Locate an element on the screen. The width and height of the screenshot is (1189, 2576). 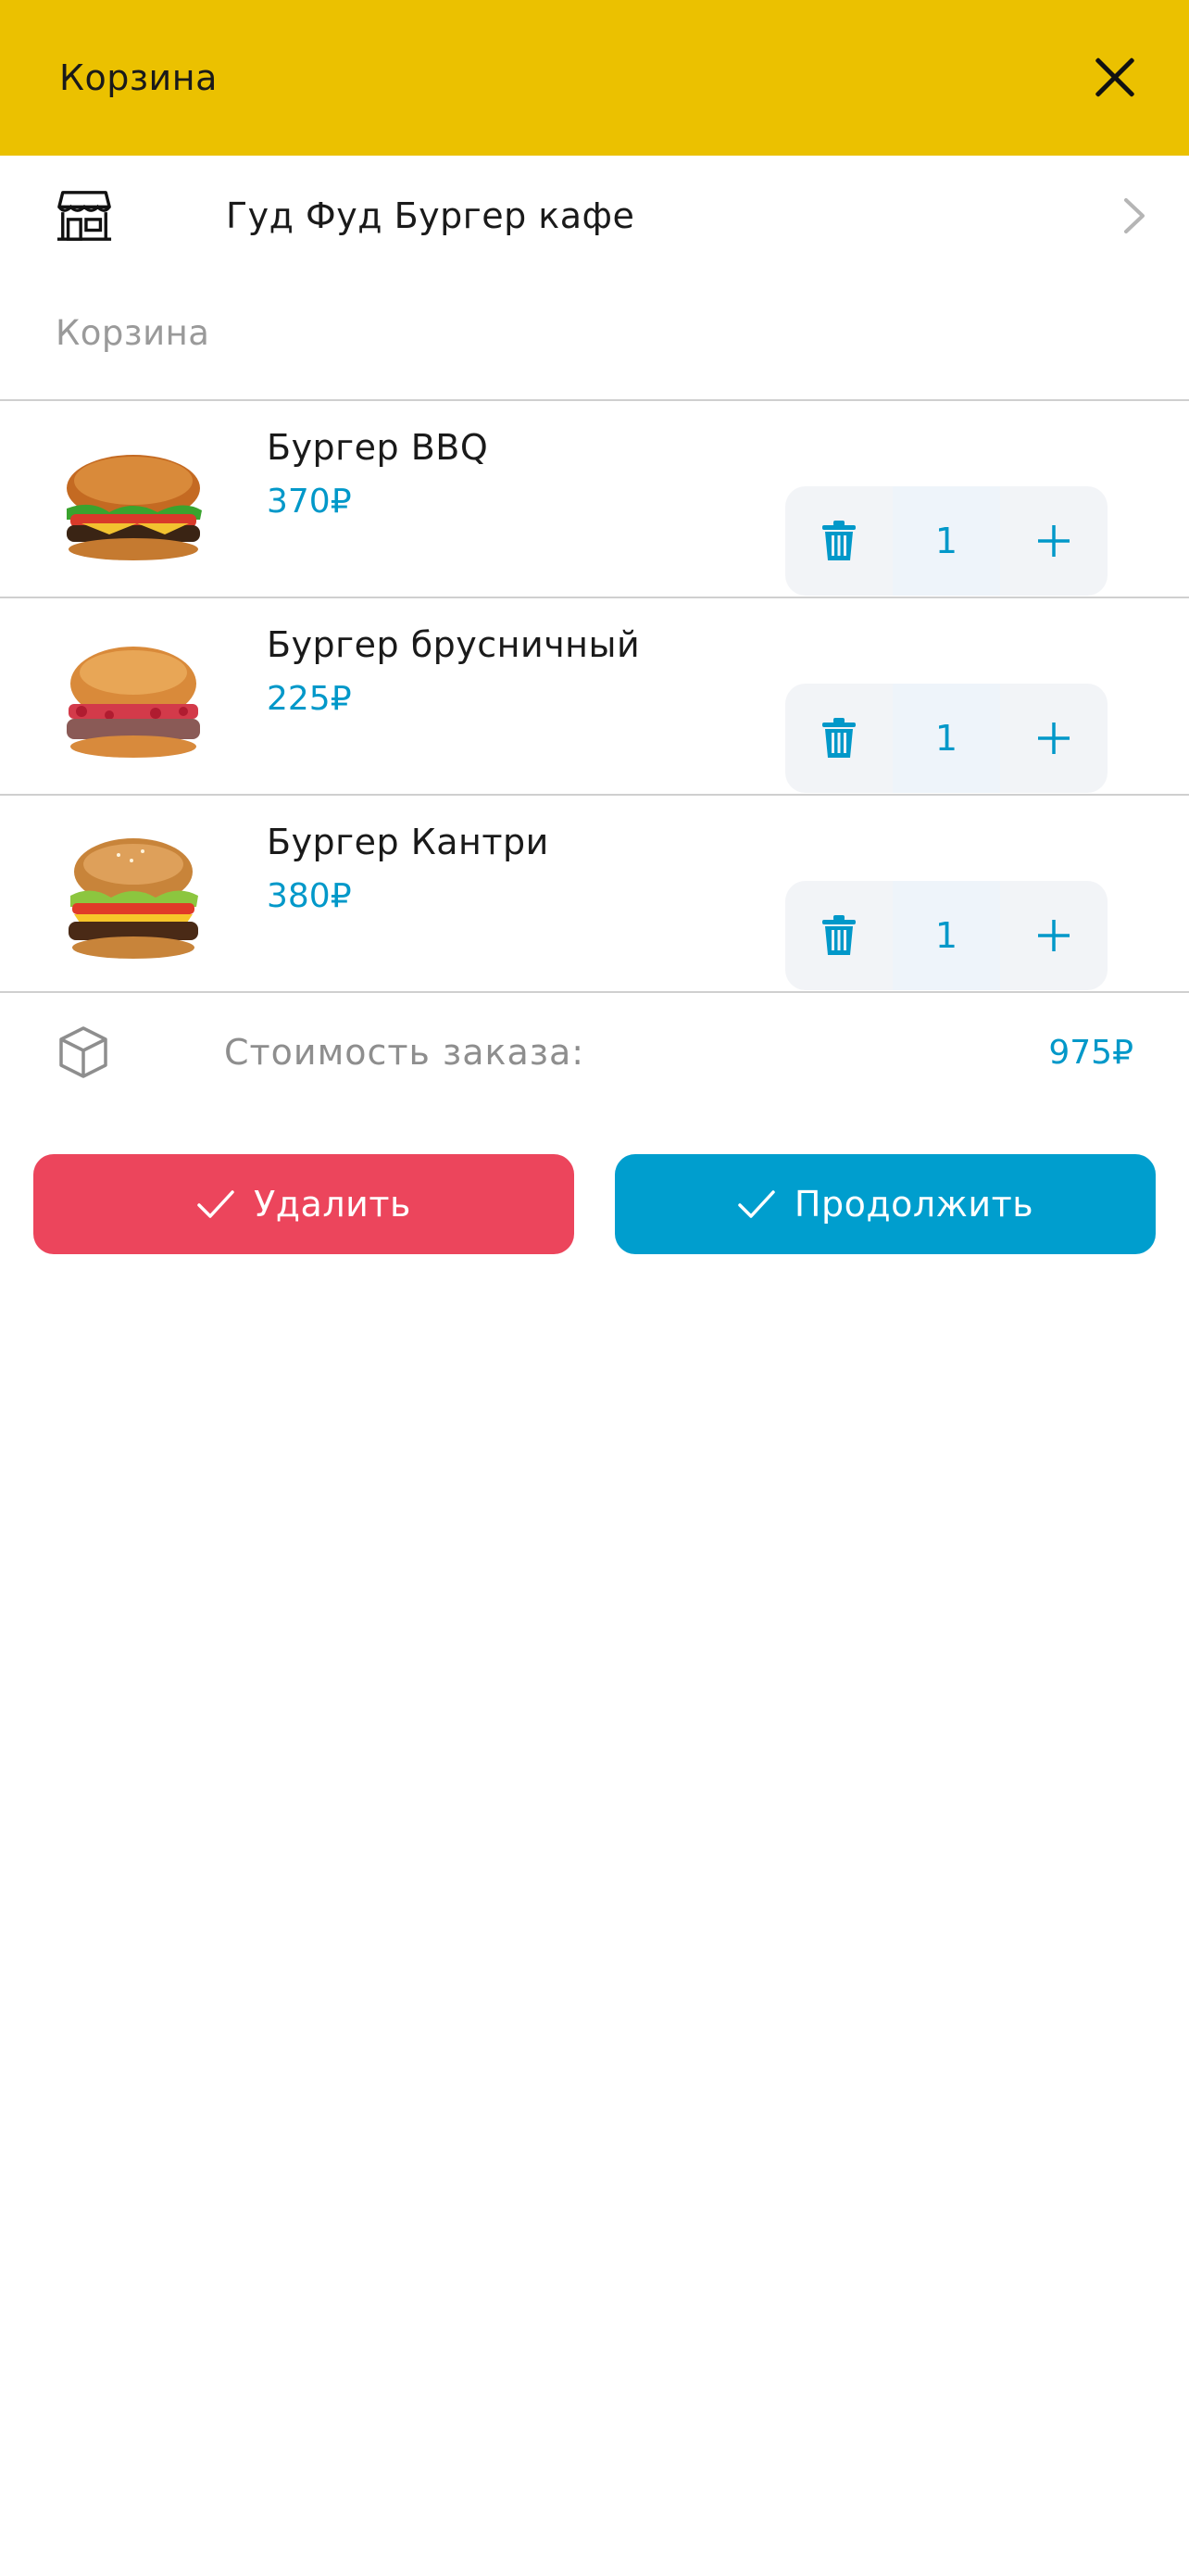
burger-country-image is located at coordinates (133, 898).